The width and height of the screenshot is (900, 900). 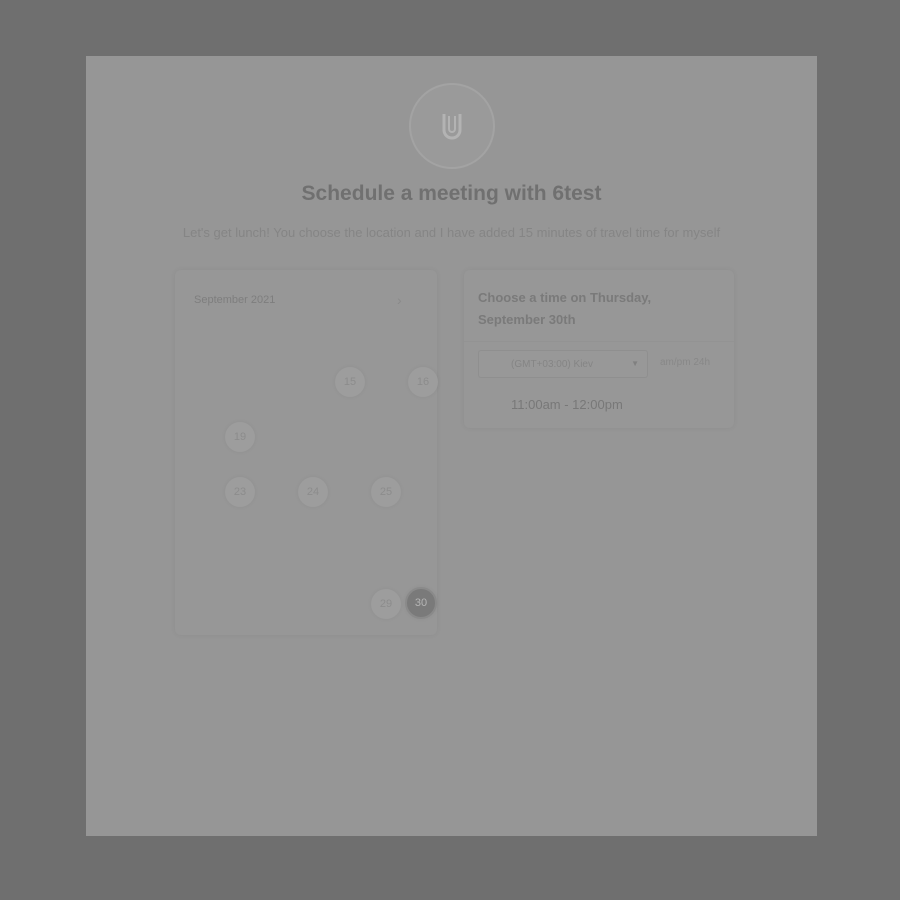 I want to click on timezone-value: (GMT+03:00) Kiev, so click(x=552, y=364).